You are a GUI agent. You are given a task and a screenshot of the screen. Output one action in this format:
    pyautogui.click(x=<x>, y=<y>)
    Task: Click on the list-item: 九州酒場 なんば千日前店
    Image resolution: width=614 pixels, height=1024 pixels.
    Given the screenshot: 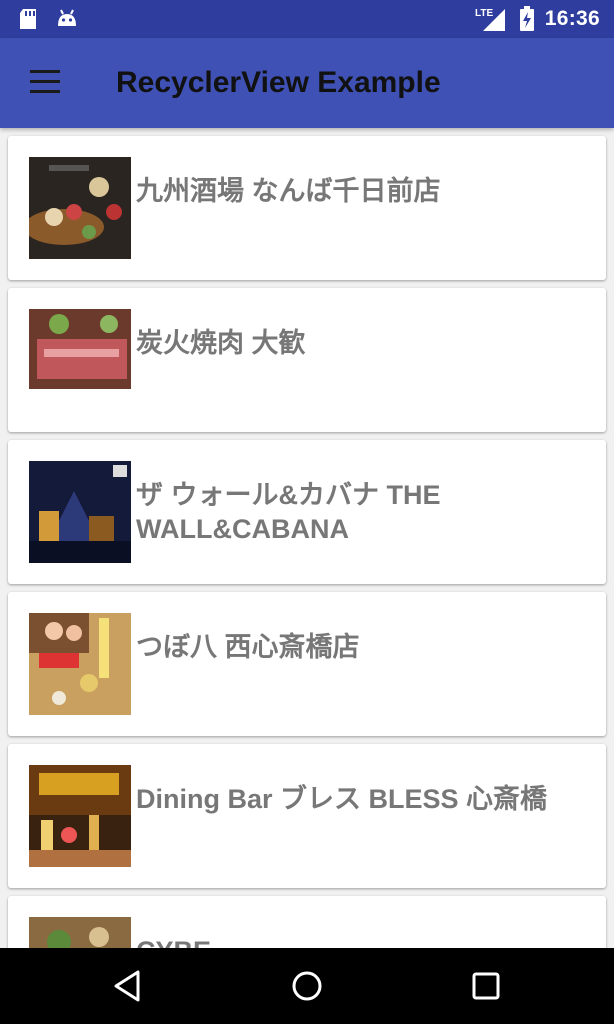 What is the action you would take?
    pyautogui.click(x=307, y=208)
    